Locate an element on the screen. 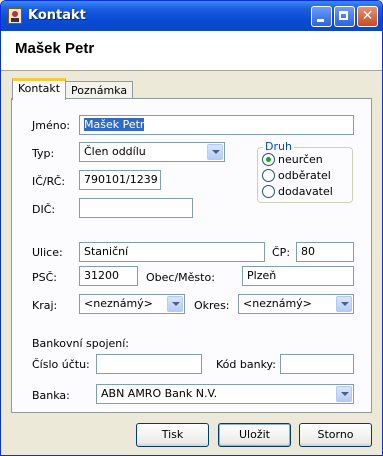  druh-group-title: Druh is located at coordinates (278, 146).